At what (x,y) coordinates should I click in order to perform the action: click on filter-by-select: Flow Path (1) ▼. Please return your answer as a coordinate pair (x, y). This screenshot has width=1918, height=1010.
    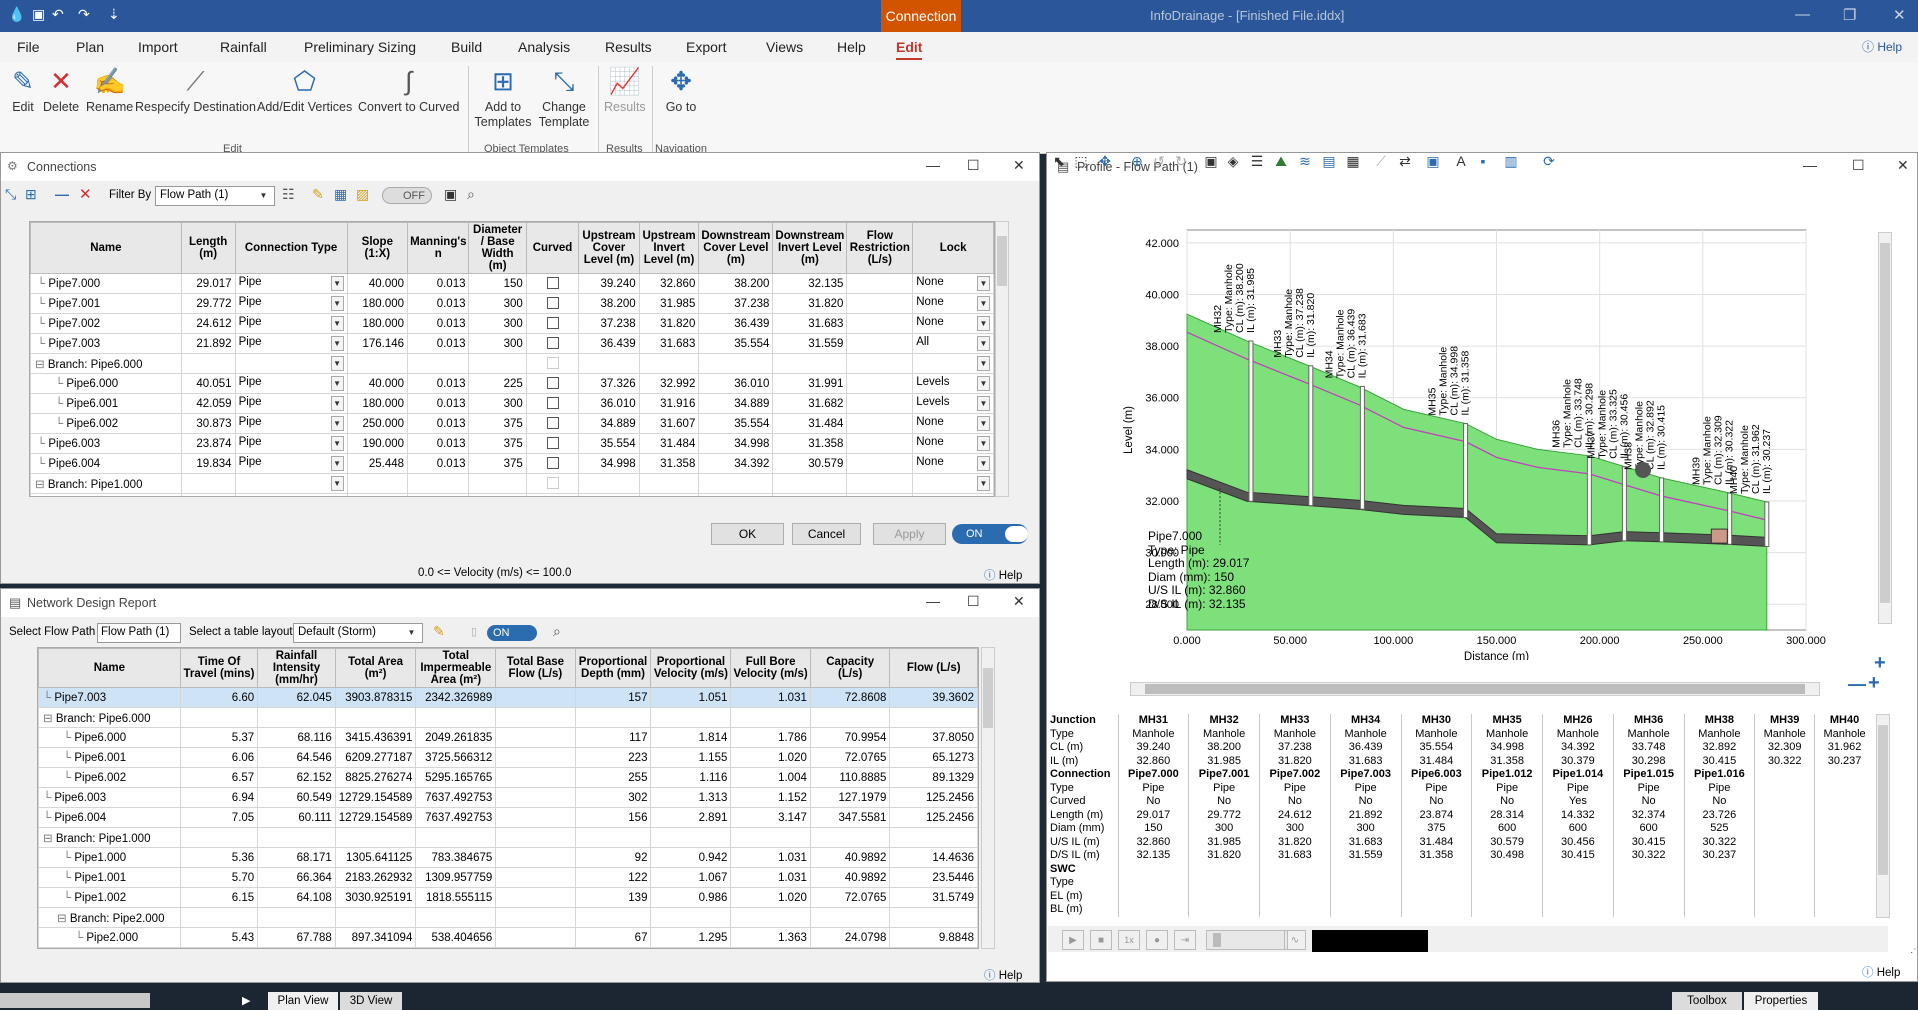
    Looking at the image, I should click on (215, 196).